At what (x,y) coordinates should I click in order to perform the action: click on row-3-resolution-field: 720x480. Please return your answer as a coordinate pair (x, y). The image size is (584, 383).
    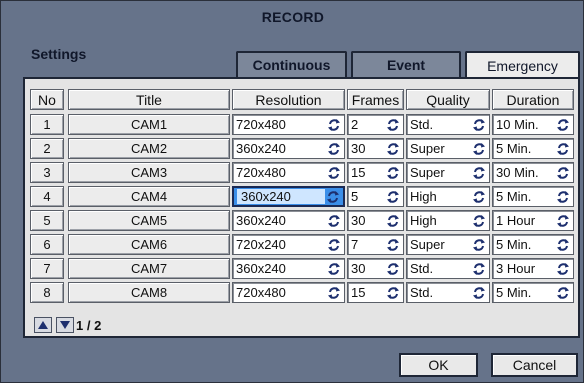
    Looking at the image, I should click on (288, 172).